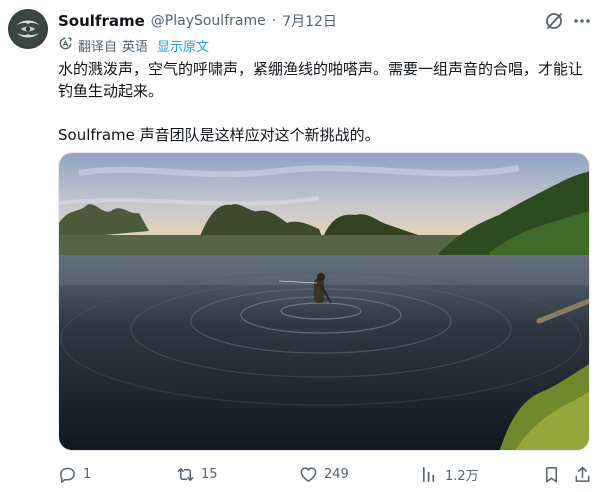 This screenshot has width=600, height=492. What do you see at coordinates (554, 21) in the screenshot?
I see `grok-icon` at bounding box center [554, 21].